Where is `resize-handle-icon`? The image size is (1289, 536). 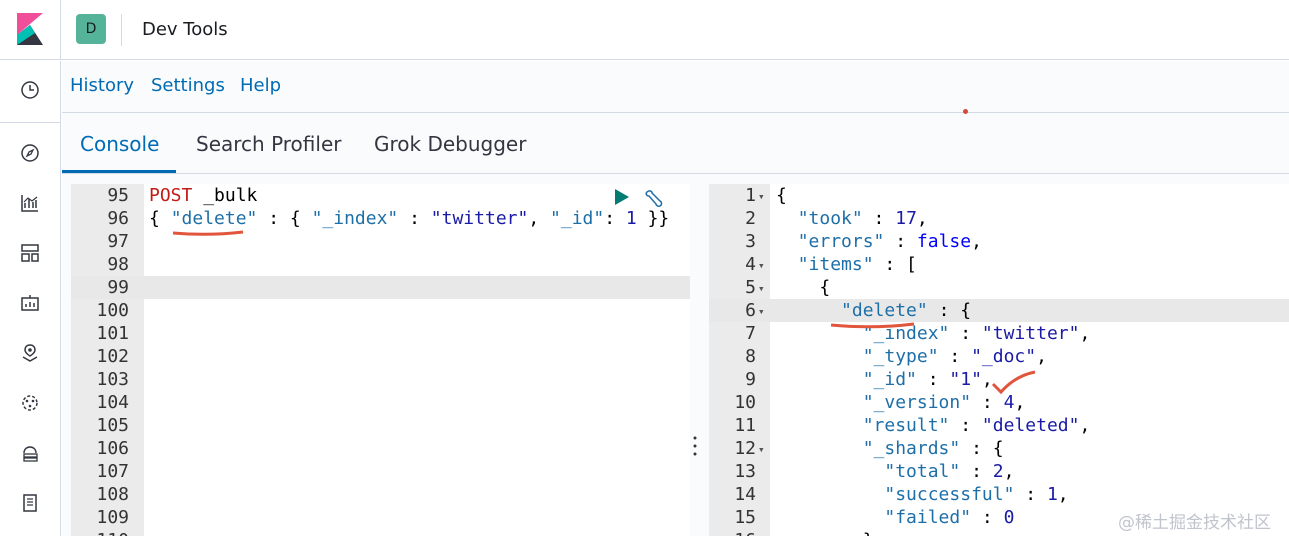
resize-handle-icon is located at coordinates (695, 446).